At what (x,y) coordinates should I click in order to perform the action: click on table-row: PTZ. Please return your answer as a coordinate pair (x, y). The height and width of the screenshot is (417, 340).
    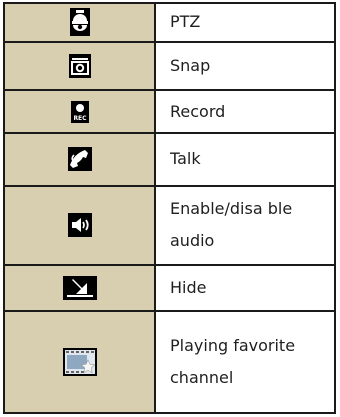
    Looking at the image, I should click on (169, 22).